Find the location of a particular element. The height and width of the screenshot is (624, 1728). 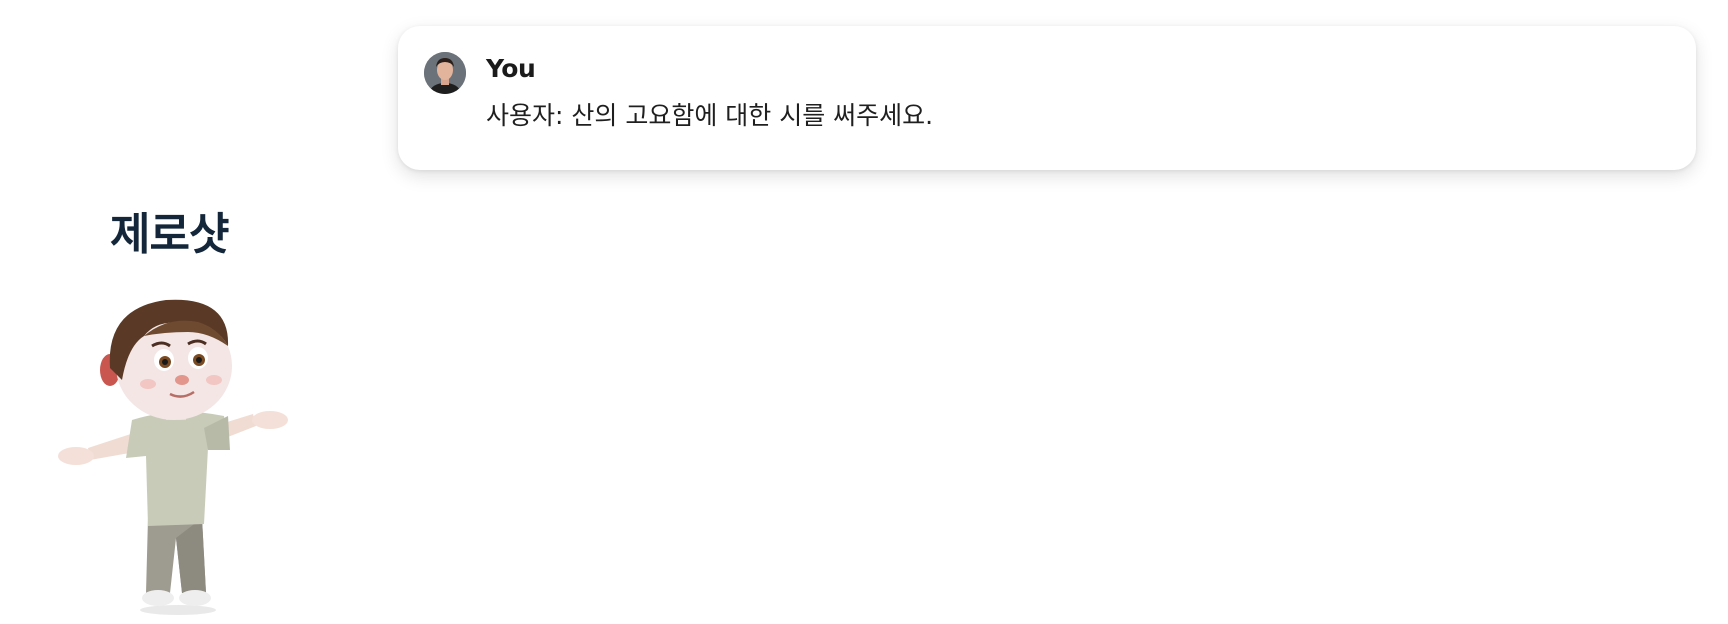

message-author: You is located at coordinates (511, 68).